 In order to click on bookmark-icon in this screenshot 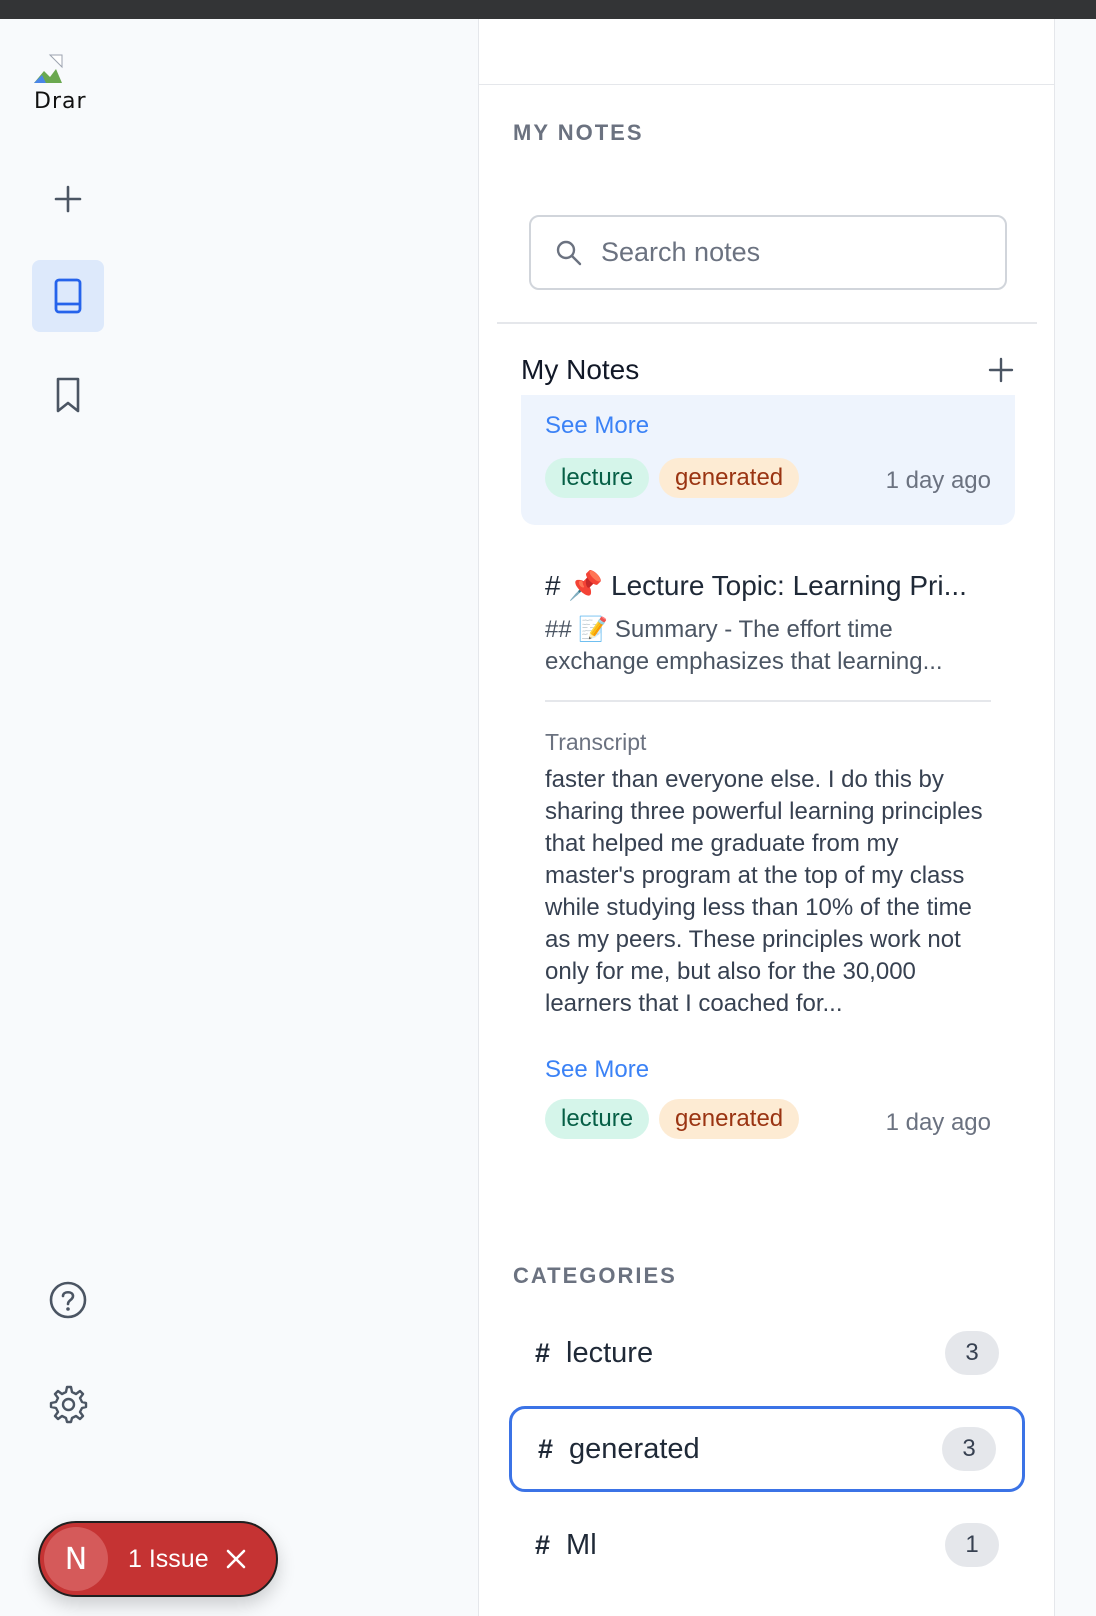, I will do `click(68, 395)`.